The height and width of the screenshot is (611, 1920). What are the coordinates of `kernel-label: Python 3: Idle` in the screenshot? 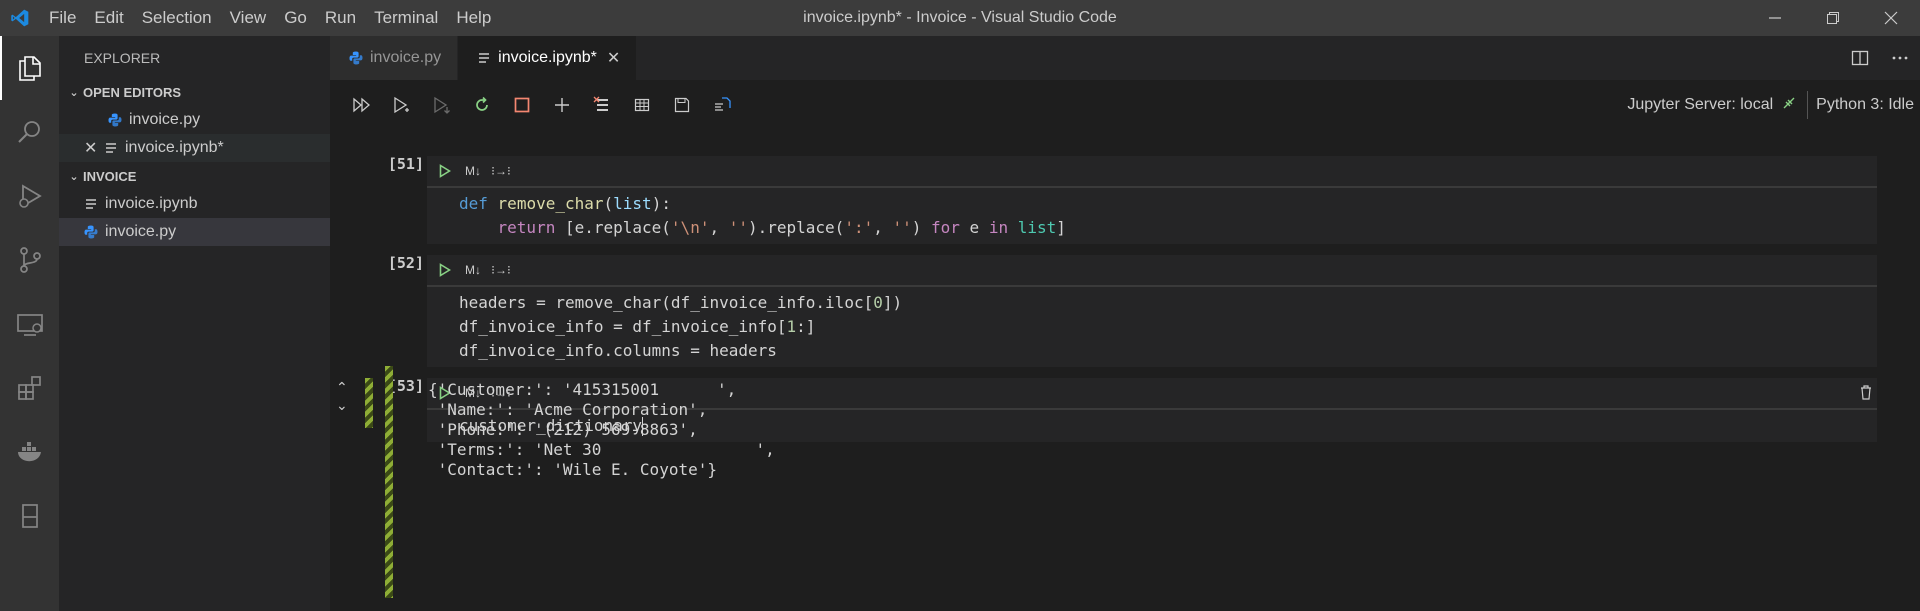 It's located at (1863, 105).